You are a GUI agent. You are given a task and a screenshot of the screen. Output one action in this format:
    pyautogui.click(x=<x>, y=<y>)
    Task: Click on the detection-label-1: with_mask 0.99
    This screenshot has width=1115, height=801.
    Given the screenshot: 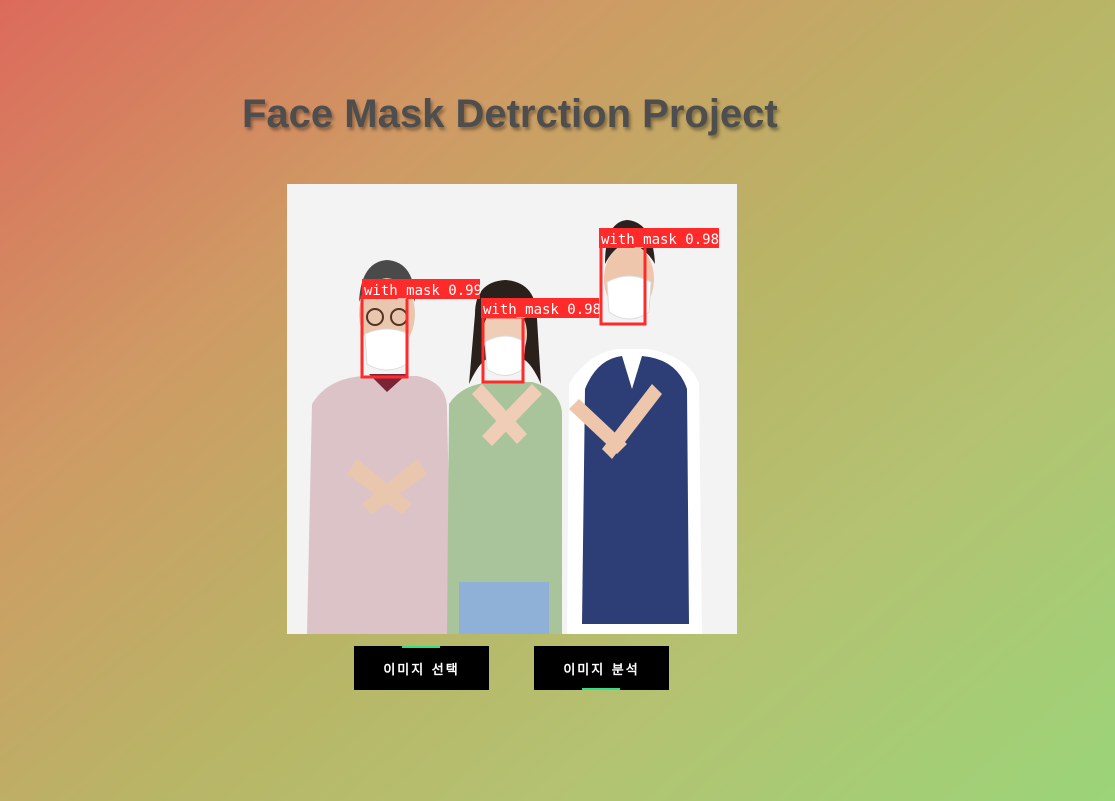 What is the action you would take?
    pyautogui.click(x=423, y=291)
    